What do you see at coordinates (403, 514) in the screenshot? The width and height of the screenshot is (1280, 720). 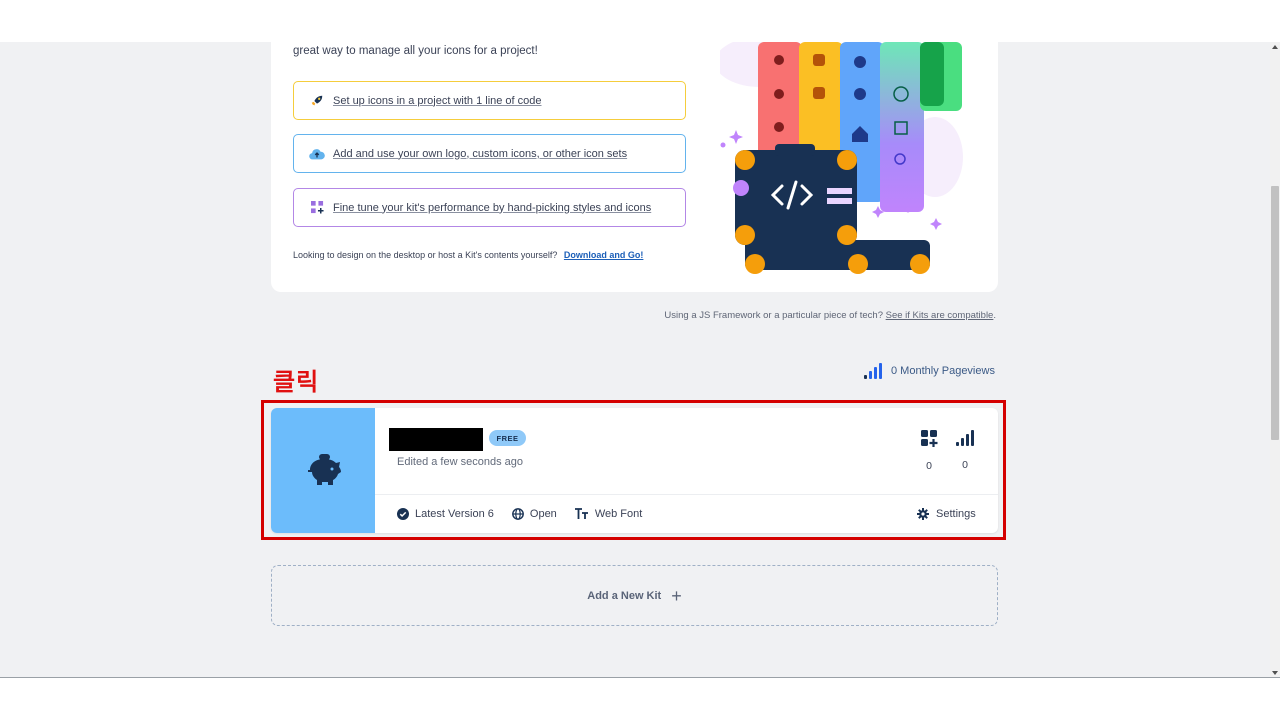 I see `check-circle-icon` at bounding box center [403, 514].